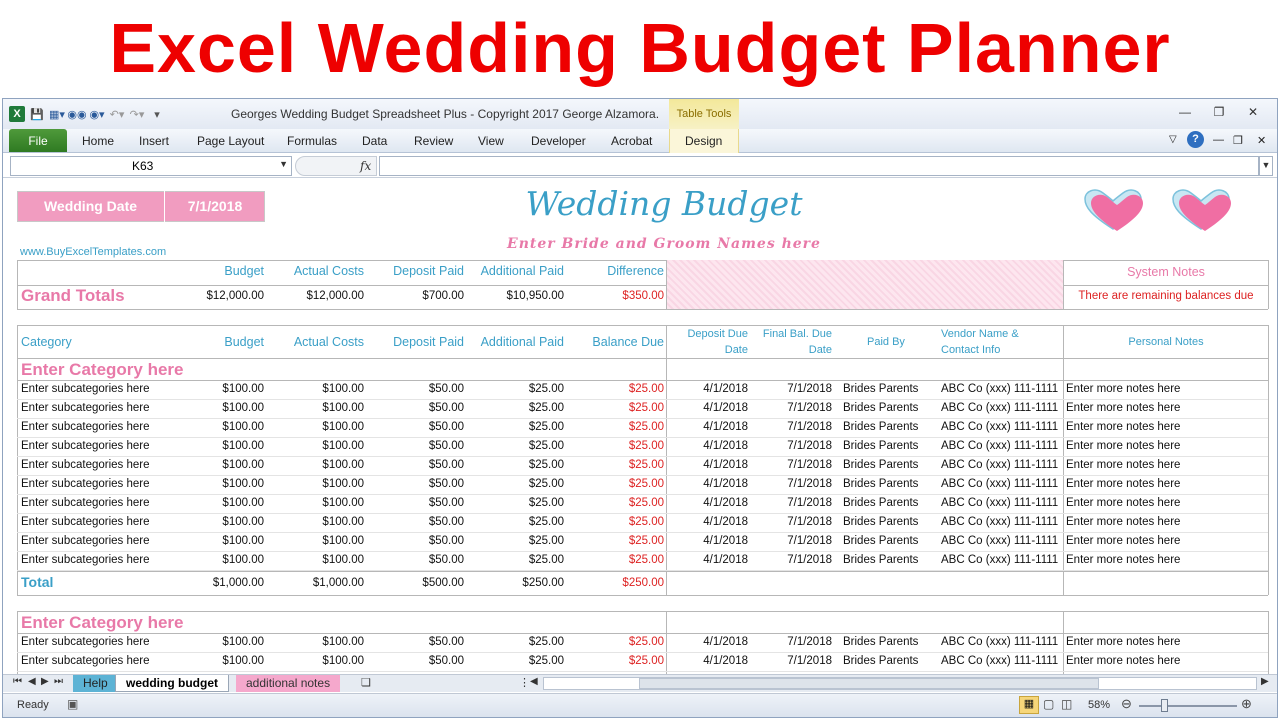  I want to click on chevron-down-icon: ▼, so click(283, 164).